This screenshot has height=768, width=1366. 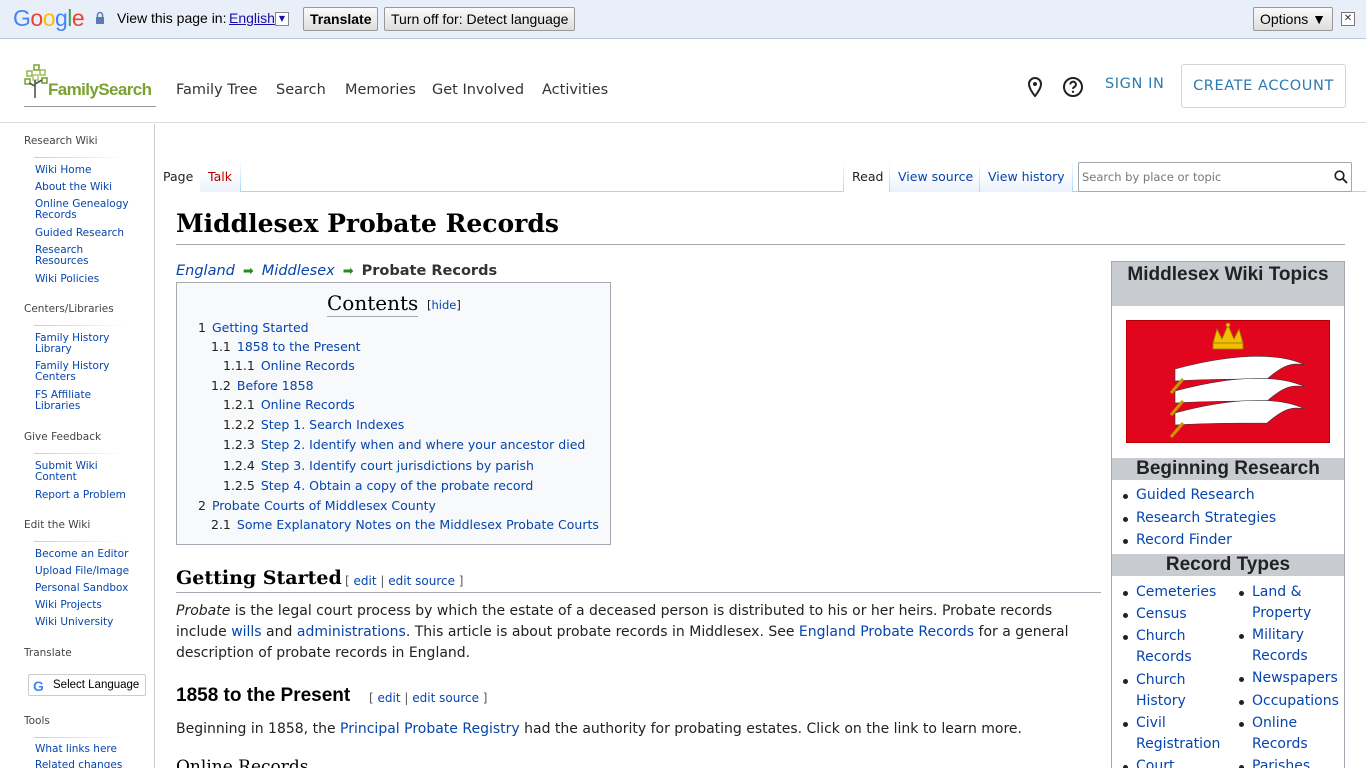 I want to click on sidebar-item-wiki-policies: Wiki Policies, so click(x=85, y=279).